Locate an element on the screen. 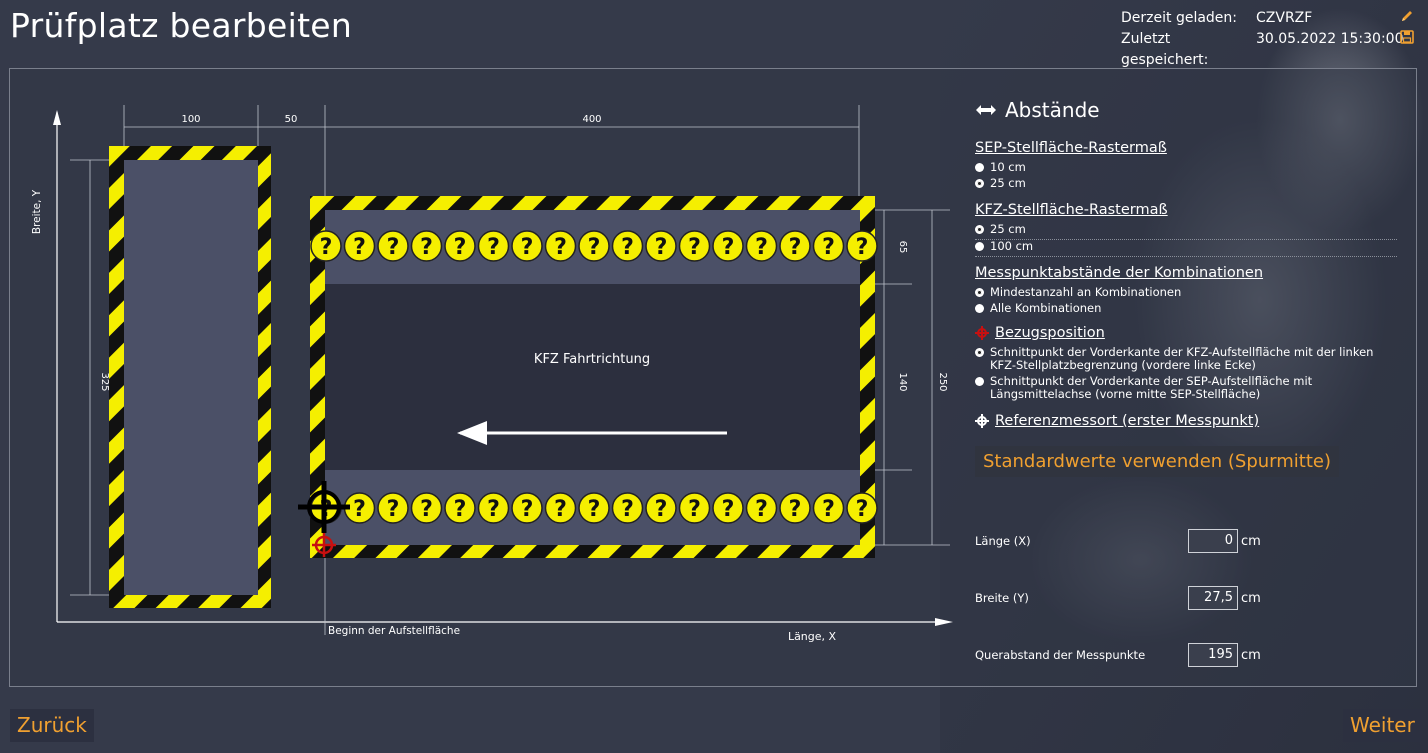 The image size is (1428, 753). sep-grid-heading: SEP-Stellfläche-Rastermaß is located at coordinates (1071, 148).